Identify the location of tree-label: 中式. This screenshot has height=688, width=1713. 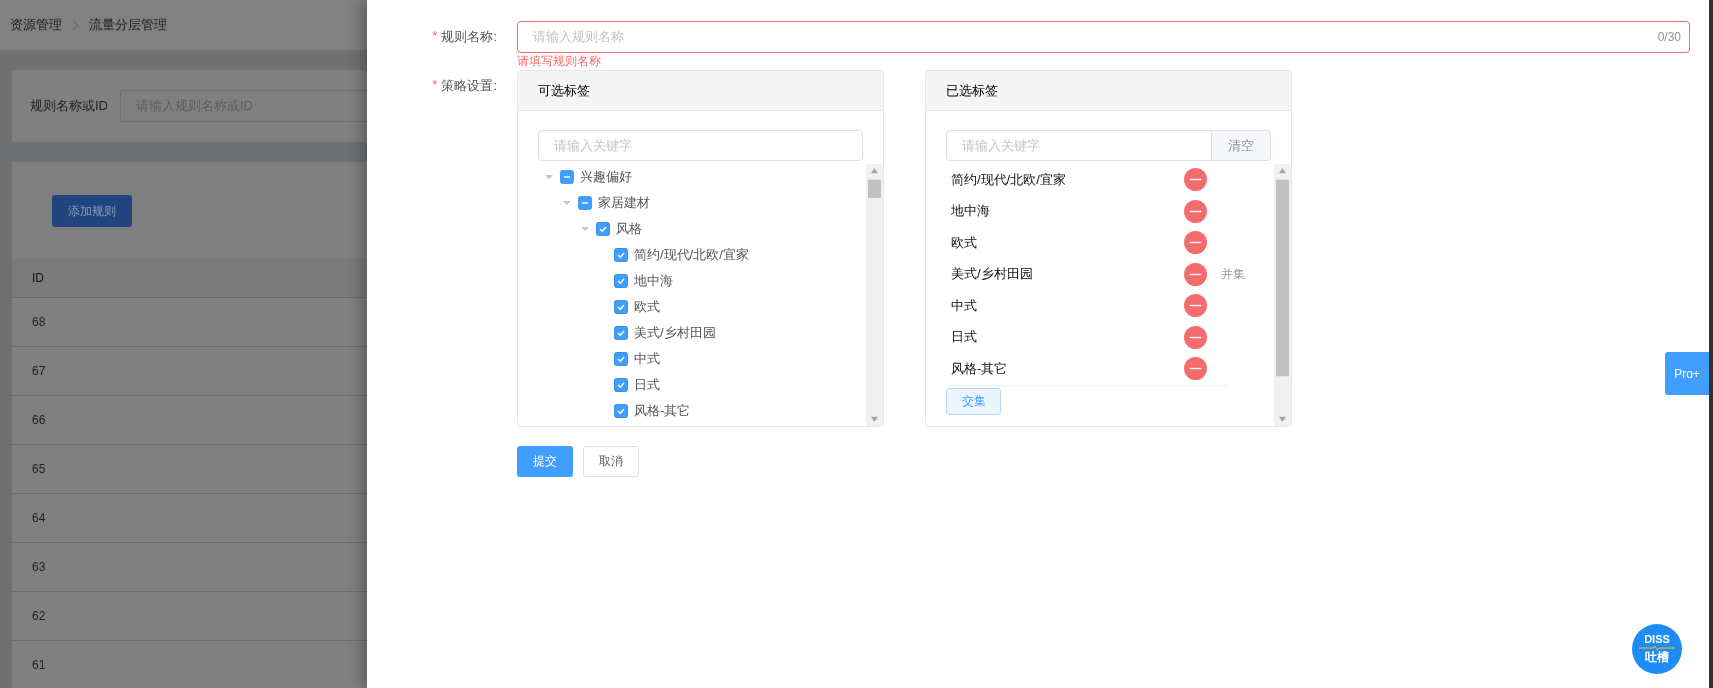
(647, 359).